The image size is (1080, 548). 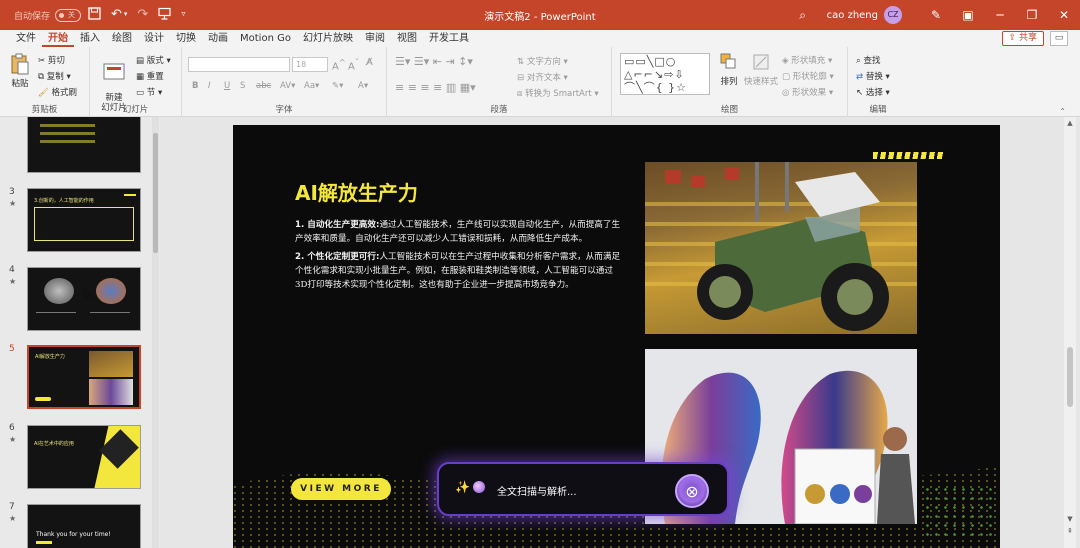 What do you see at coordinates (58, 39) in the screenshot?
I see `tab-home: 开始` at bounding box center [58, 39].